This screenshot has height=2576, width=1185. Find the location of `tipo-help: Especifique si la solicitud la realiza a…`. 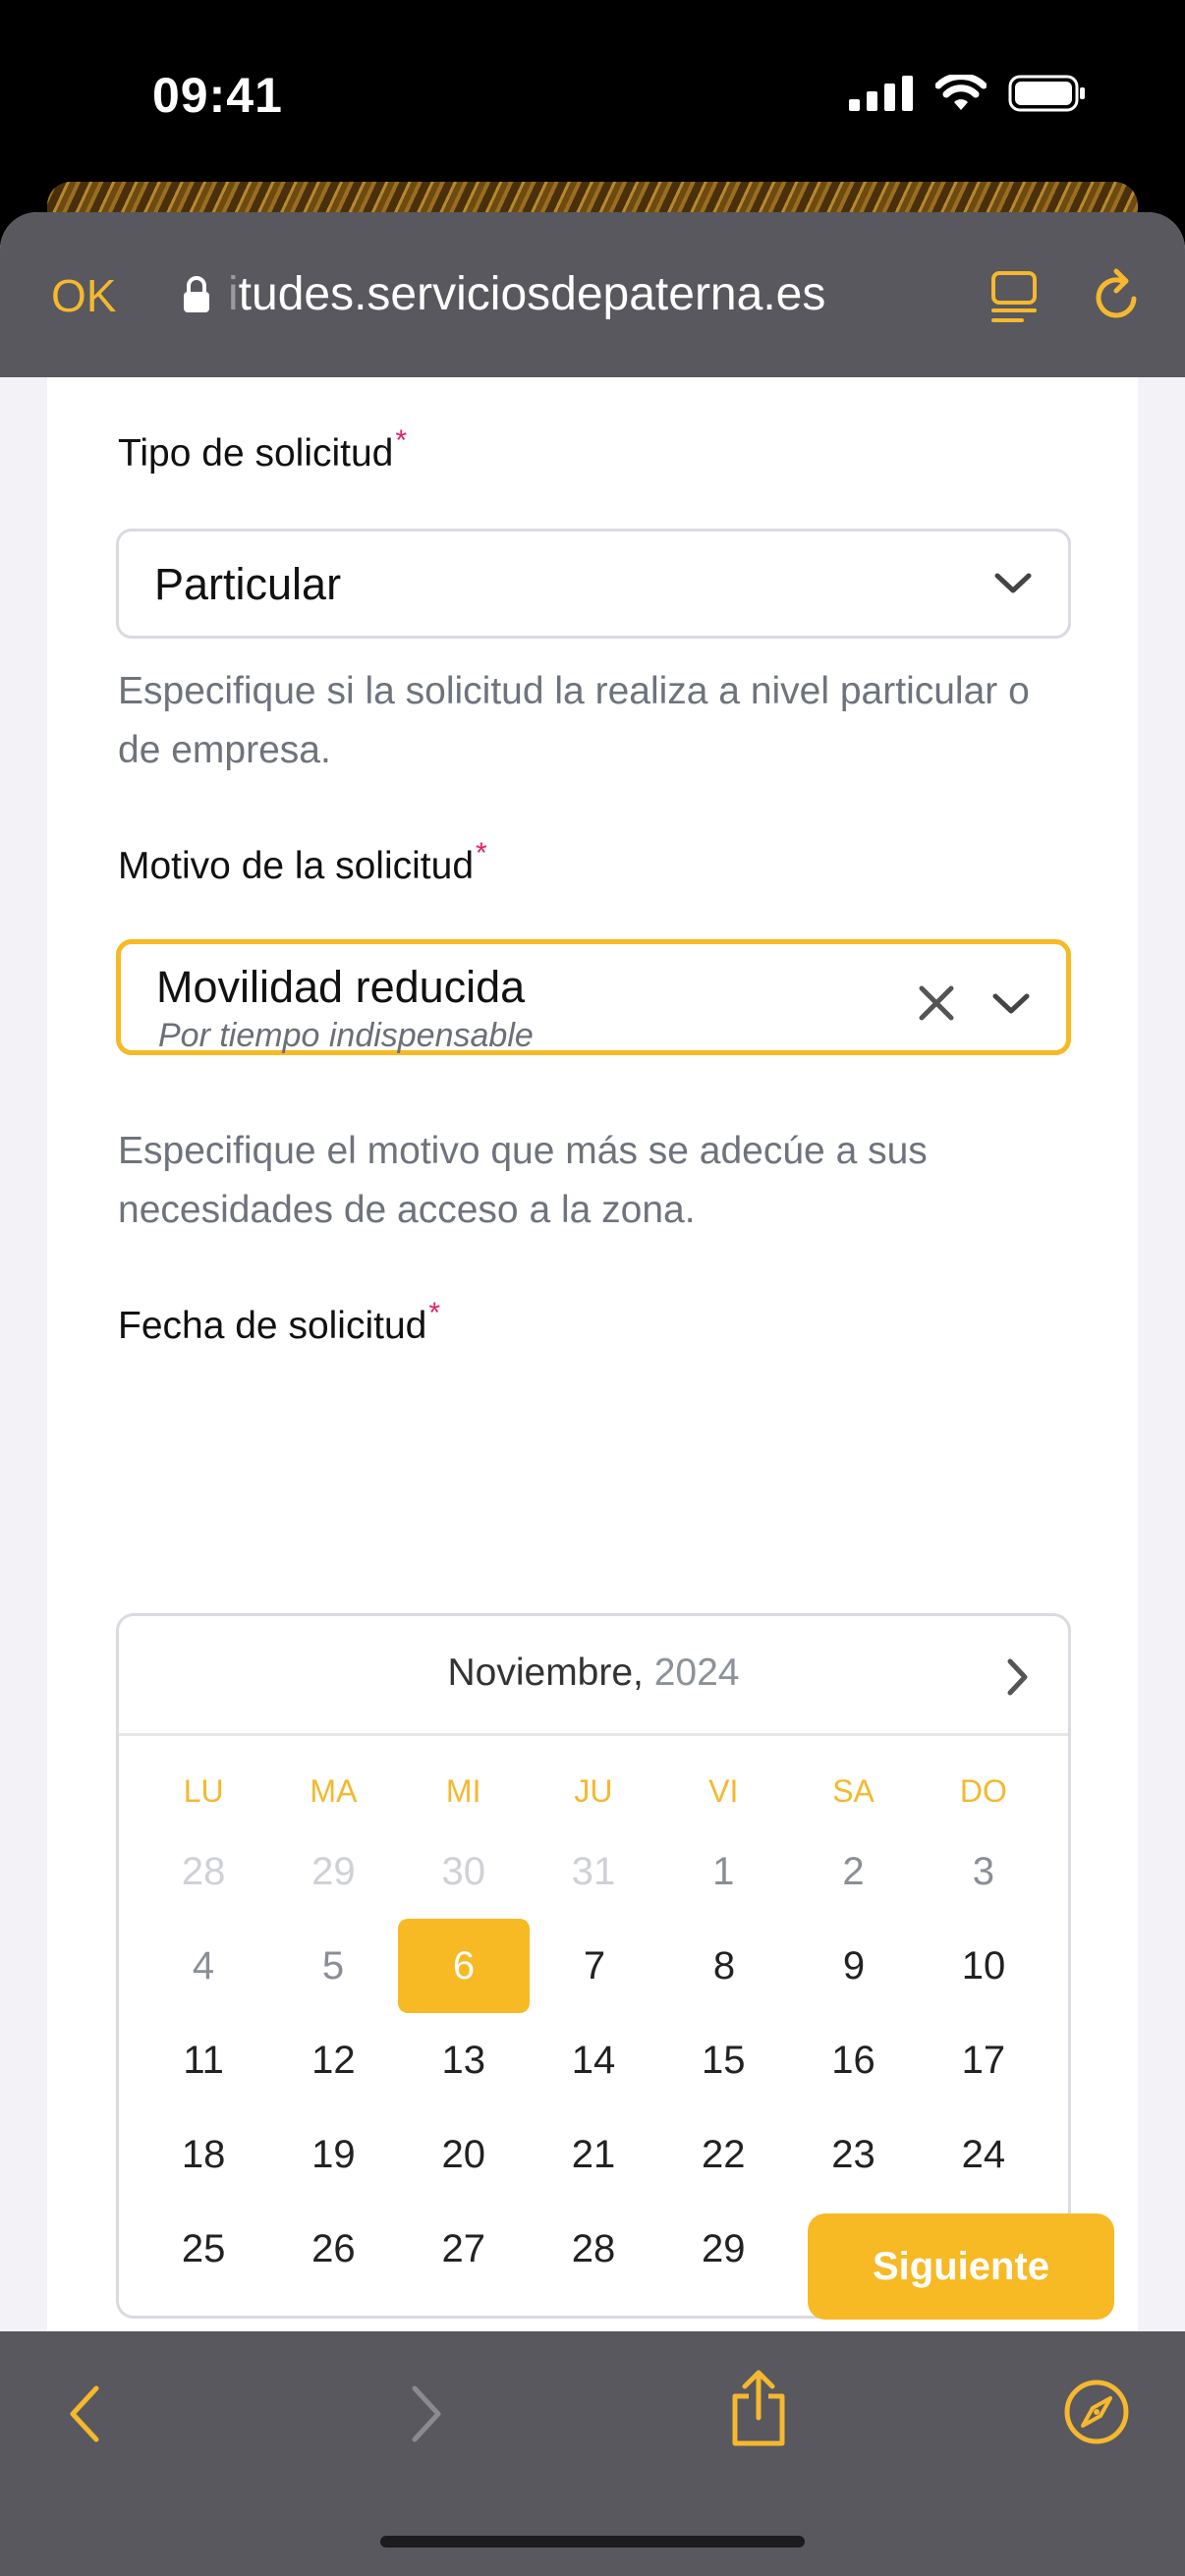

tipo-help: Especifique si la solicitud la realiza a… is located at coordinates (574, 720).